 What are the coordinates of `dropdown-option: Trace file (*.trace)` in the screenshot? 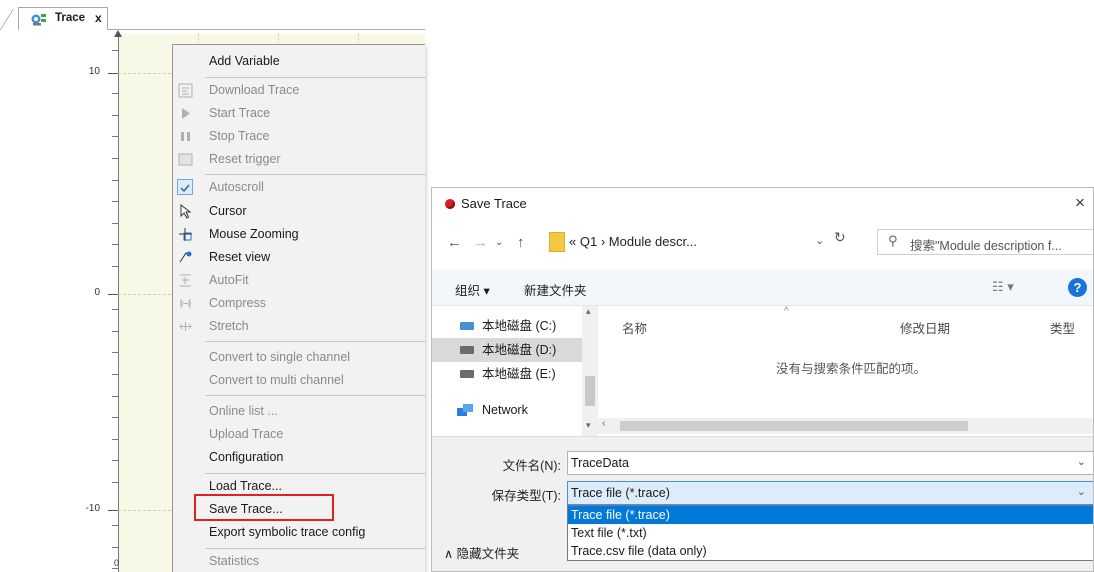 It's located at (830, 515).